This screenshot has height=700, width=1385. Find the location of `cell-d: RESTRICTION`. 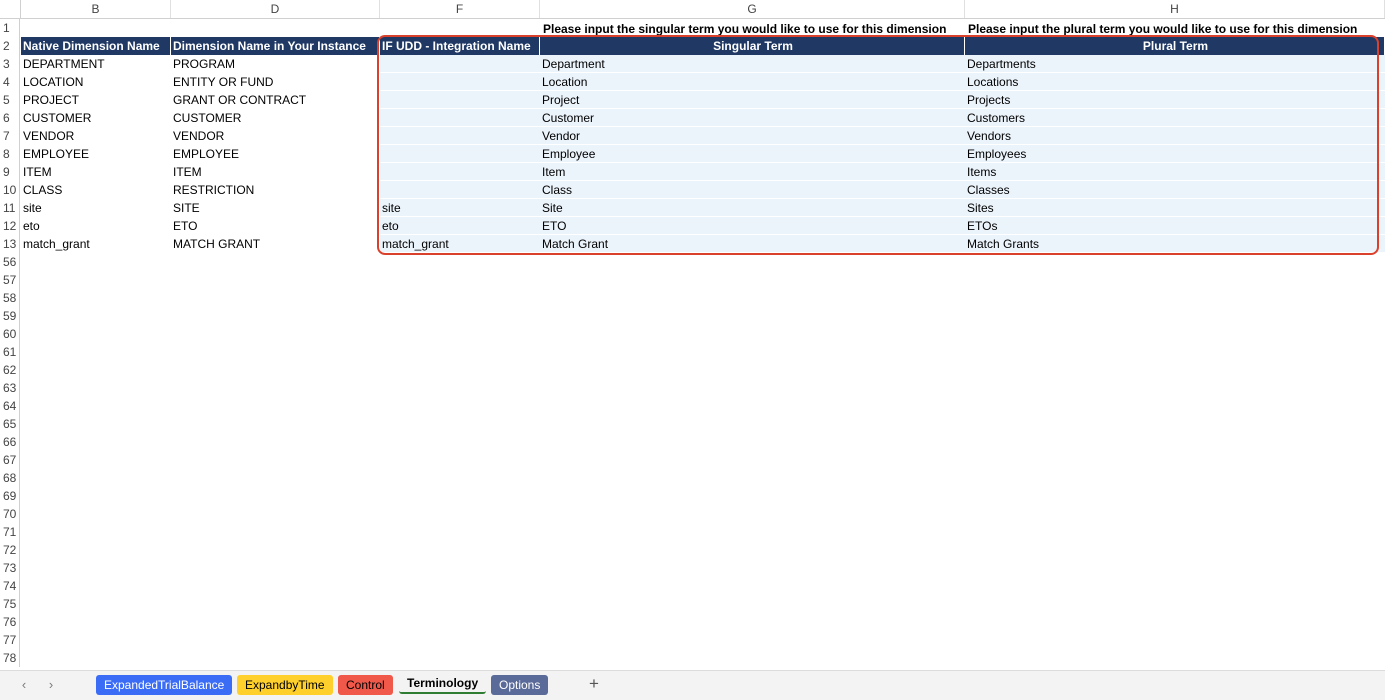

cell-d: RESTRICTION is located at coordinates (275, 190).